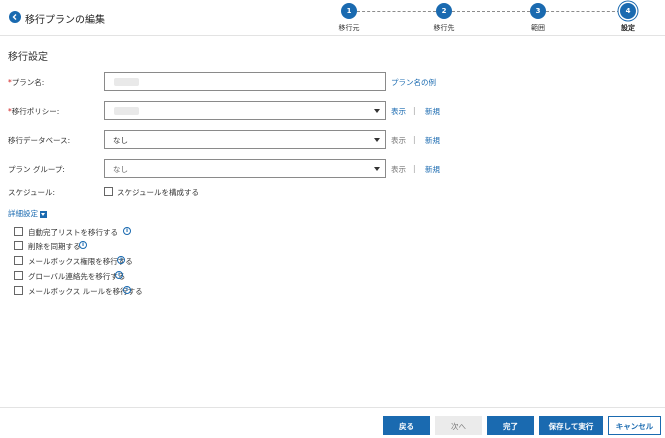  Describe the element at coordinates (158, 192) in the screenshot. I see `schedule-checkbox-label: スケジュールを構成する` at that location.